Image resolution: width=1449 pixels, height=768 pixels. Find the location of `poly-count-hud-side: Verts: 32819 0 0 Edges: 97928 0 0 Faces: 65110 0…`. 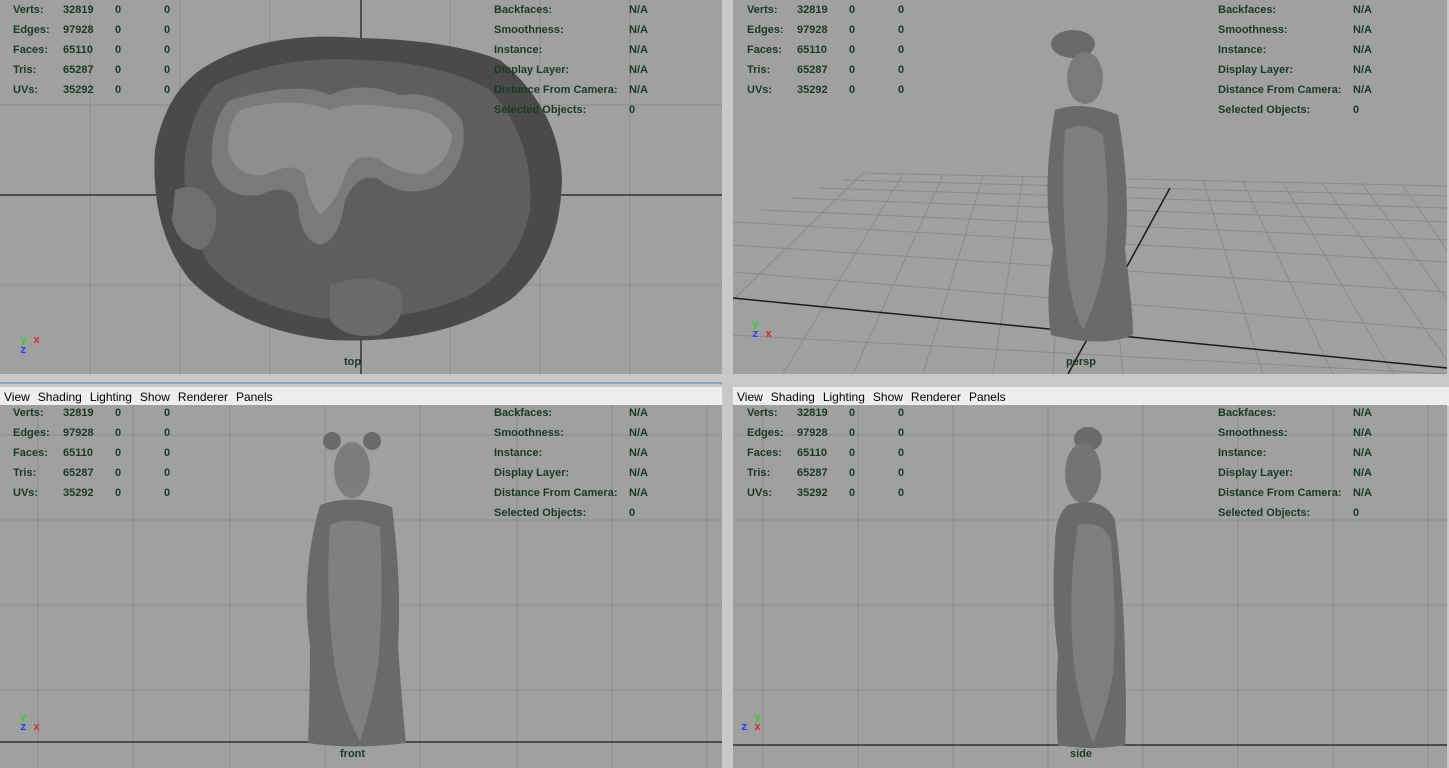

poly-count-hud-side: Verts: 32819 0 0 Edges: 97928 0 0 Faces: 65110 0… is located at coordinates (847, 454).